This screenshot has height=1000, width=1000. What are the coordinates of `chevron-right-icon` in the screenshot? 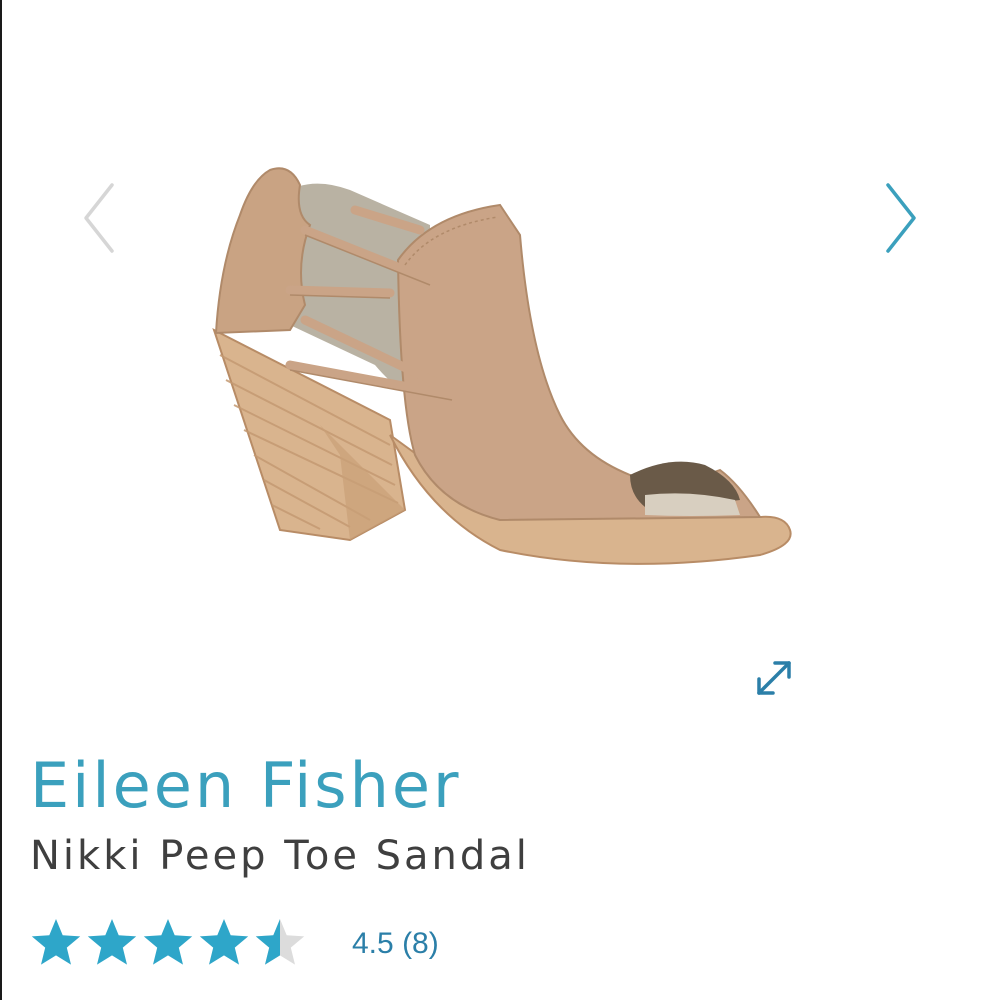 It's located at (901, 218).